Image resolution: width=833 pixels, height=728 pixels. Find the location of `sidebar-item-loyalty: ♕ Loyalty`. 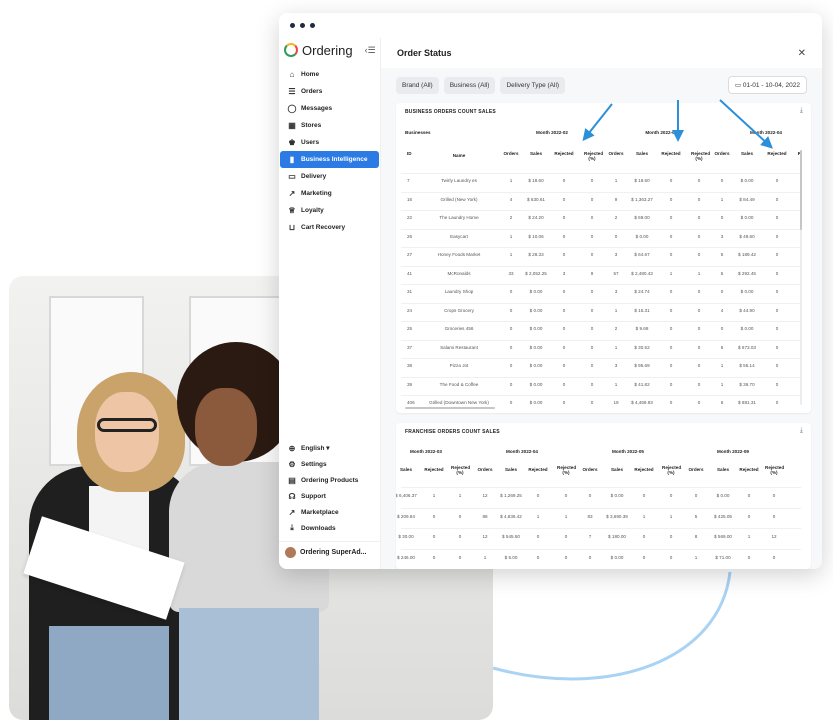

sidebar-item-loyalty: ♕ Loyalty is located at coordinates (329, 210).